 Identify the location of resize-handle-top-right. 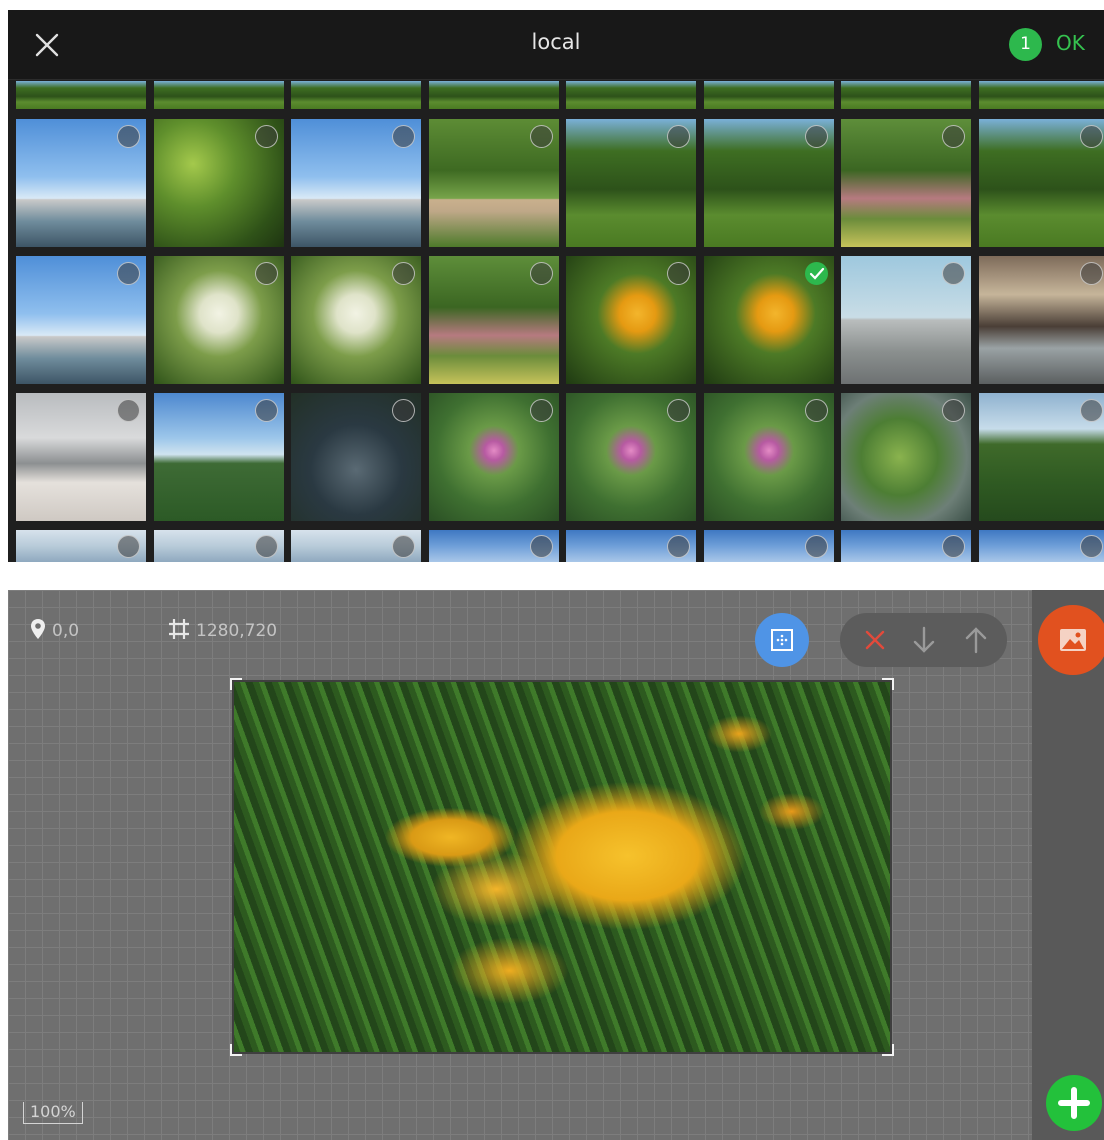
(888, 684).